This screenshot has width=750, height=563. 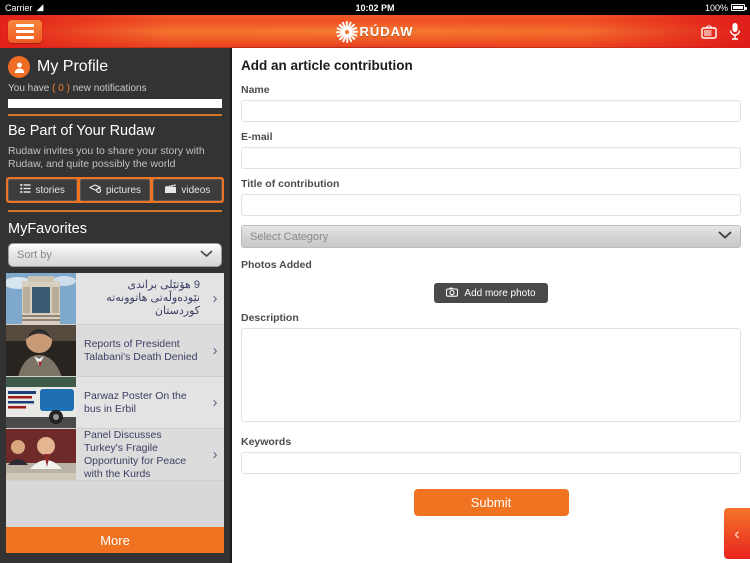 I want to click on submit-row: Submit, so click(x=491, y=502).